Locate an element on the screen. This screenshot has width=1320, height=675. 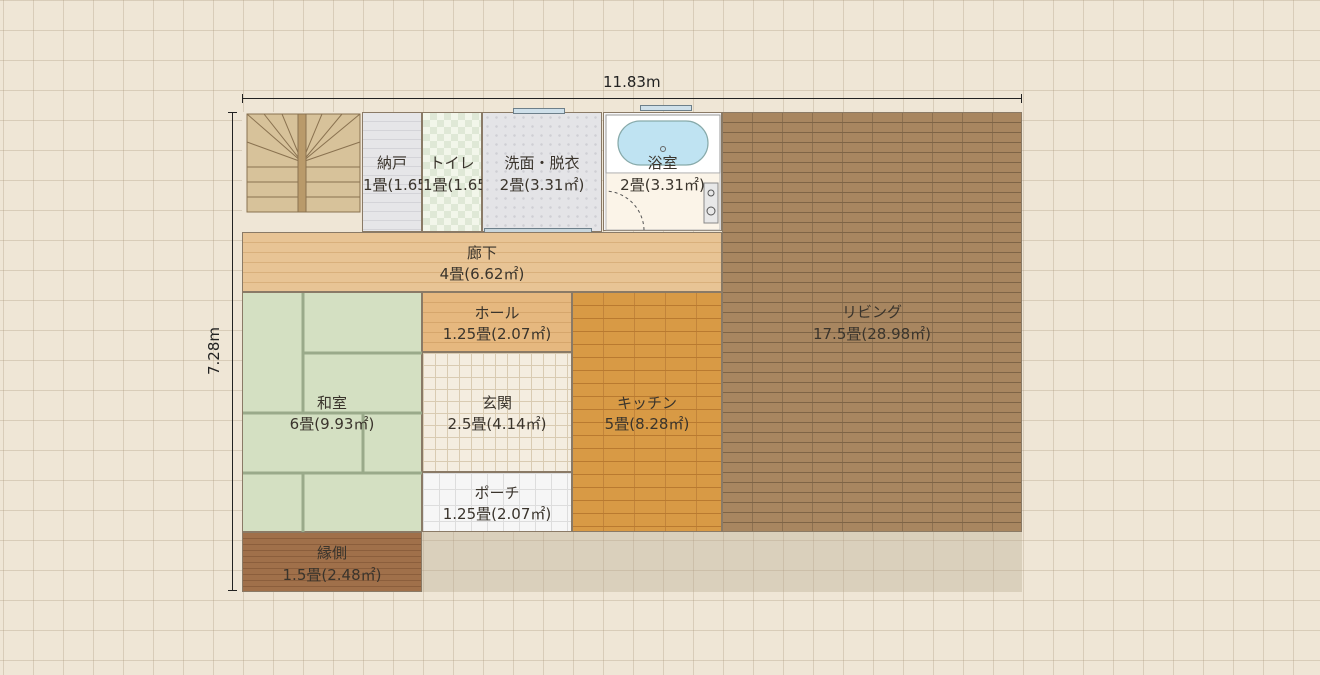
genkan-name: 玄関 is located at coordinates (496, 403).